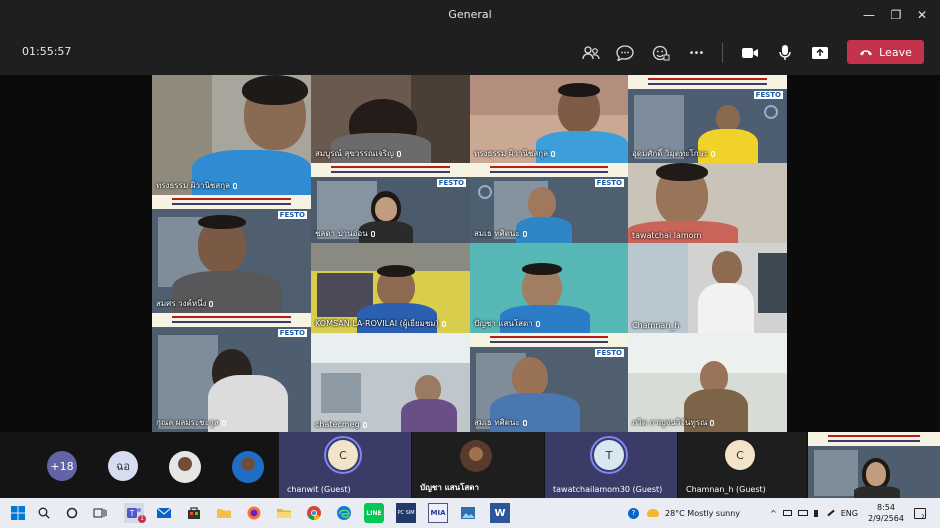 Image resolution: width=940 pixels, height=528 pixels. Describe the element at coordinates (123, 466) in the screenshot. I see `participant-avatar: ฉอ` at that location.